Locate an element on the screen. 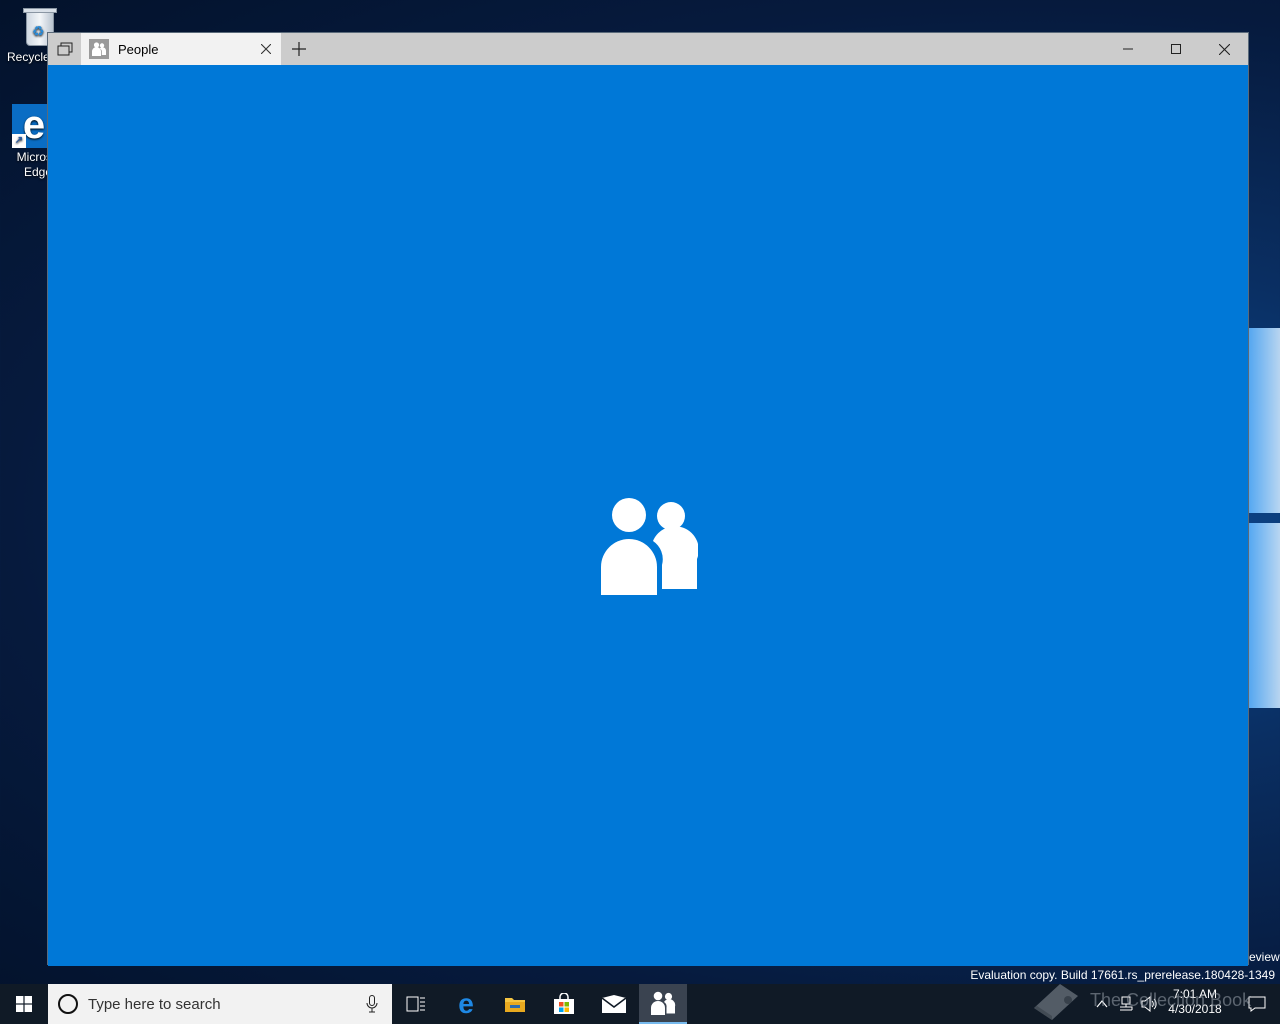 The width and height of the screenshot is (1280, 1024). taskbar-mail-button is located at coordinates (614, 1004).